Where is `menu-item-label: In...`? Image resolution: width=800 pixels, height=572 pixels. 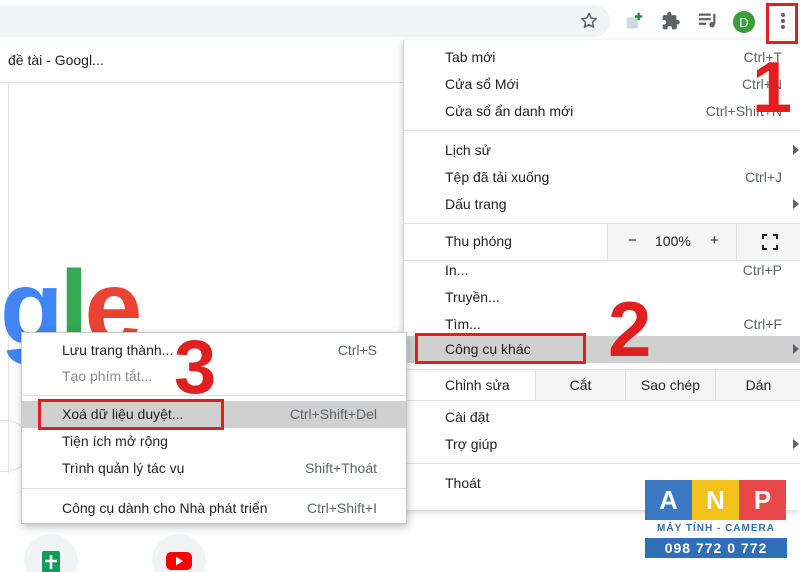
menu-item-label: In... is located at coordinates (457, 270).